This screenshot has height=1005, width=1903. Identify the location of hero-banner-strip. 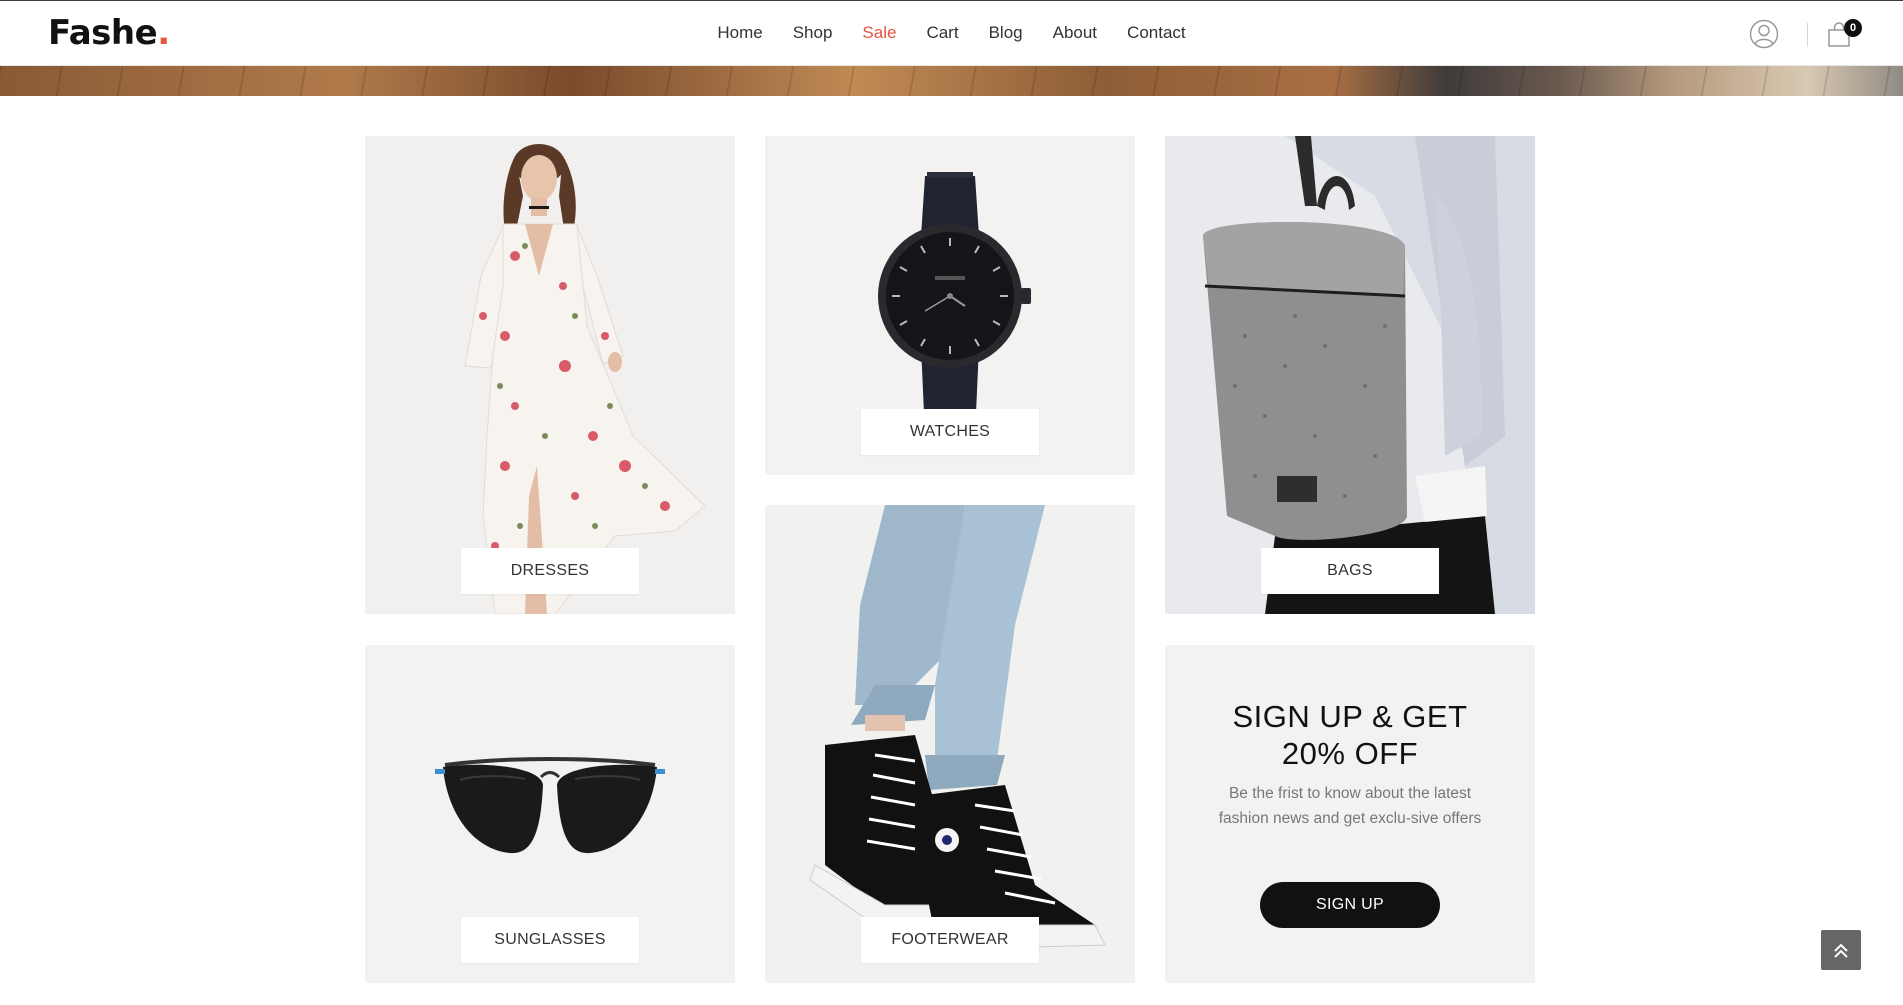
(951, 81).